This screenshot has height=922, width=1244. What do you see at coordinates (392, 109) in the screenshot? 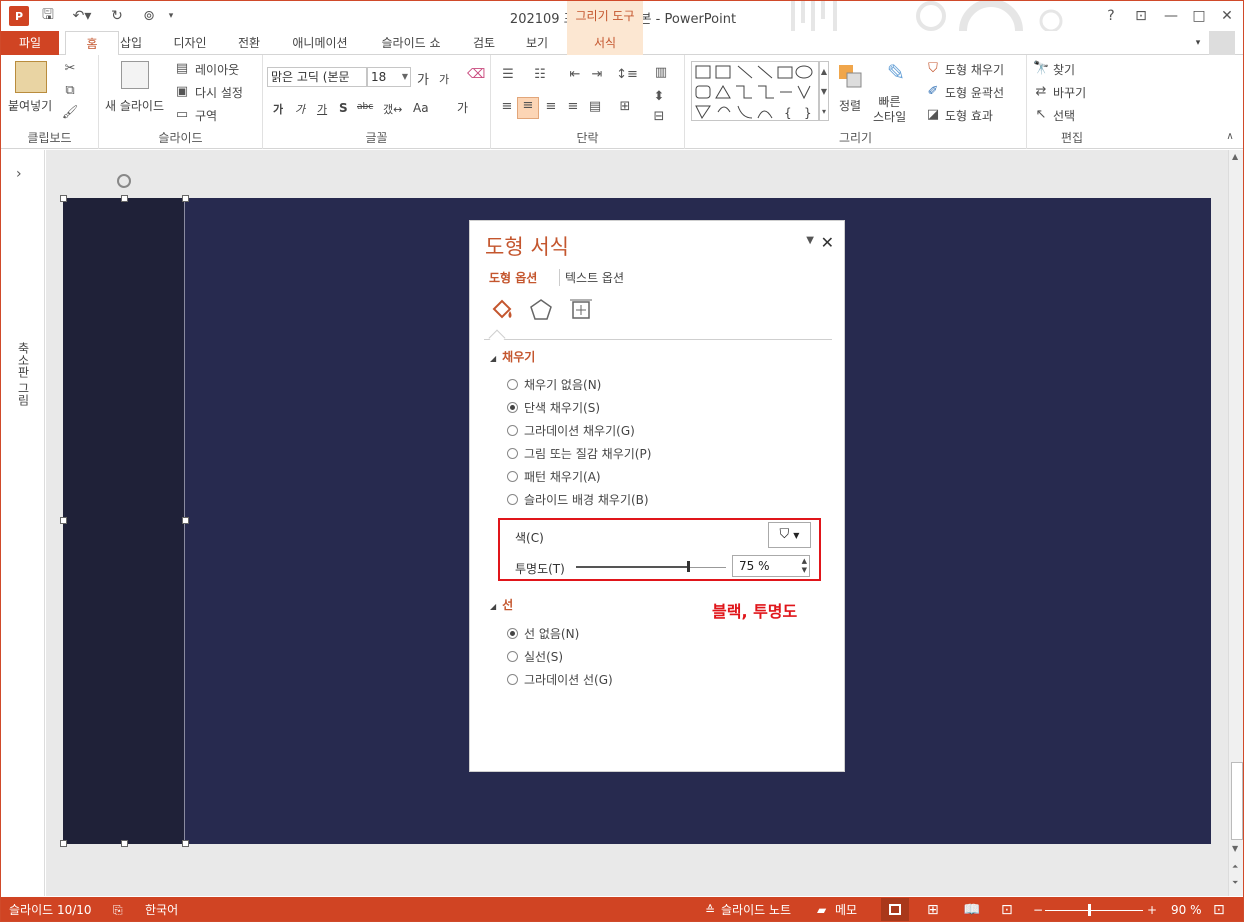
I see `char-spacing-button: 갰↔` at bounding box center [392, 109].